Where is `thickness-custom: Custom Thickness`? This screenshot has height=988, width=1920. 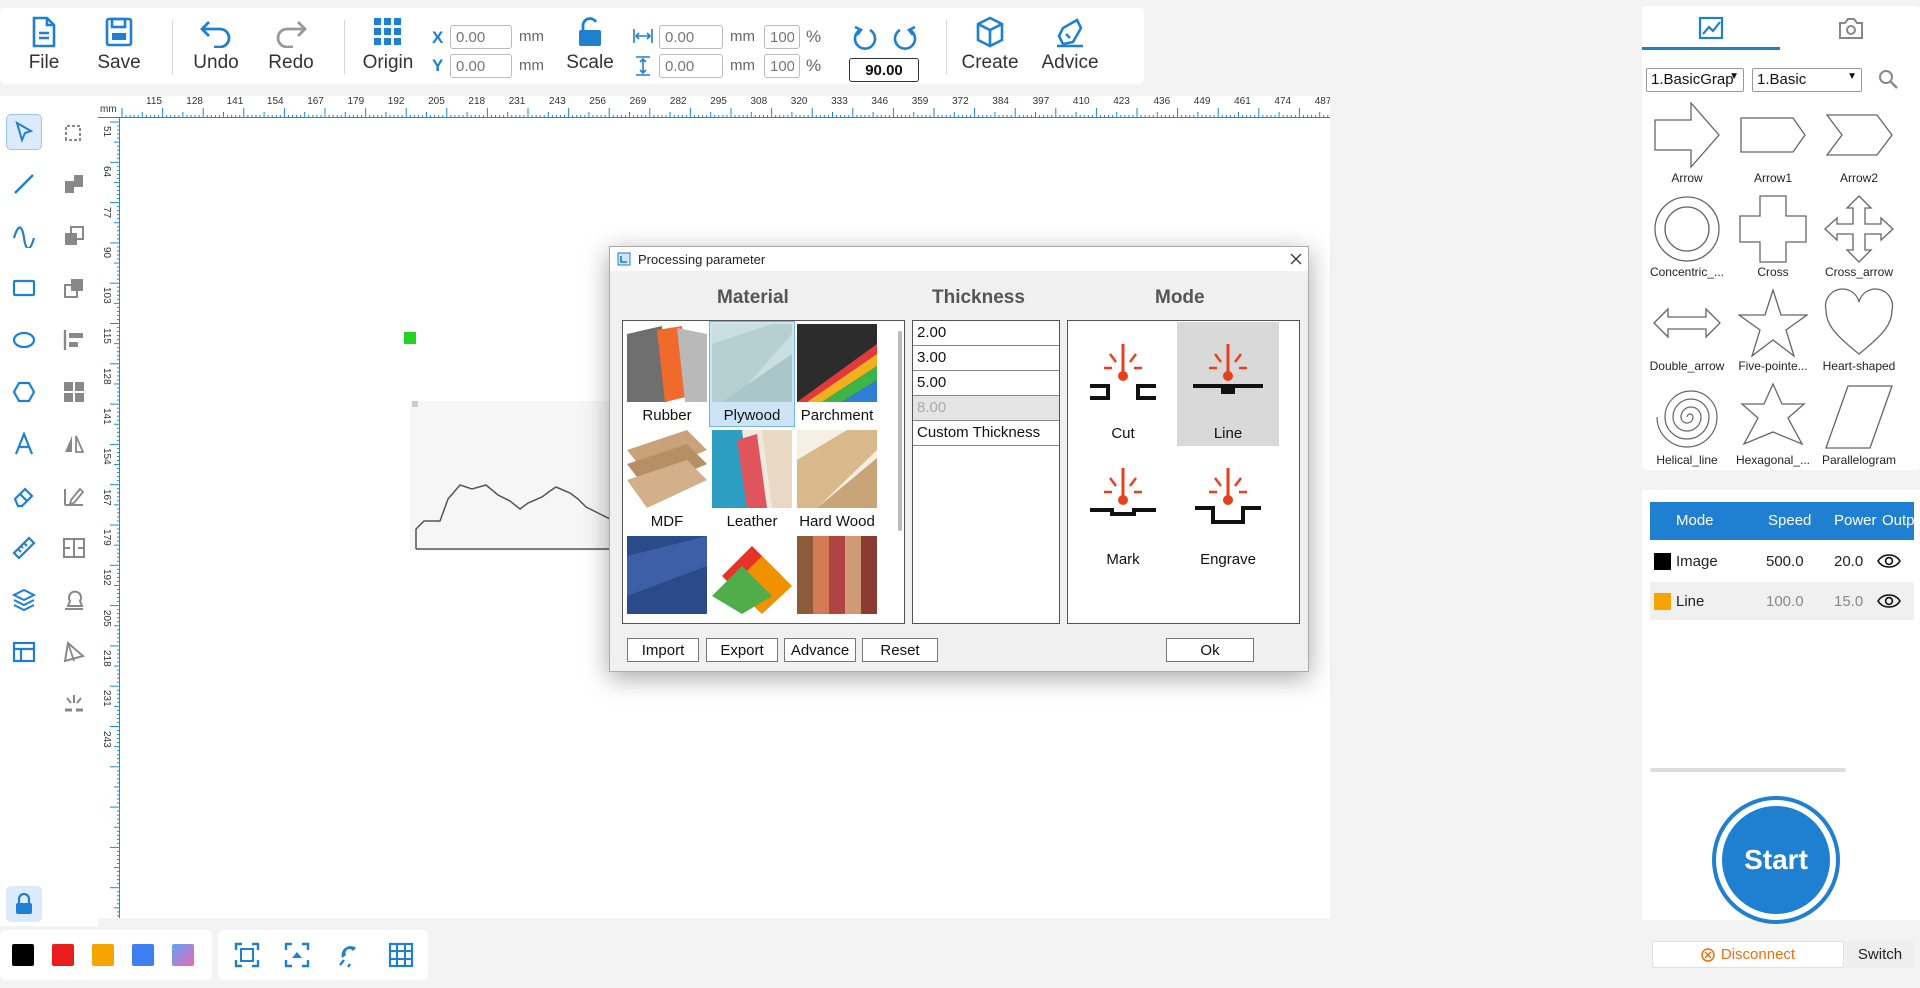 thickness-custom: Custom Thickness is located at coordinates (986, 433).